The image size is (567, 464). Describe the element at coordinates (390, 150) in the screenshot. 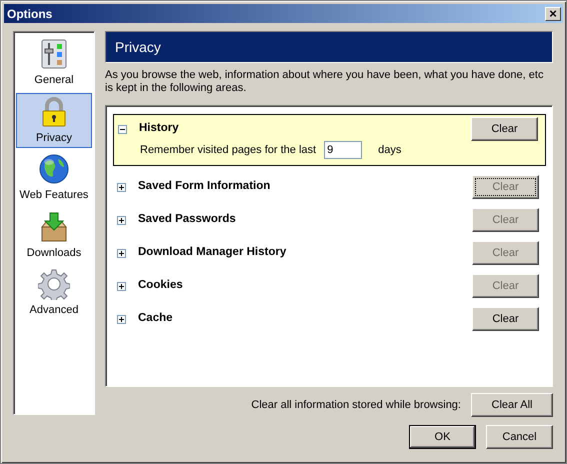

I see `days-unit: days` at that location.